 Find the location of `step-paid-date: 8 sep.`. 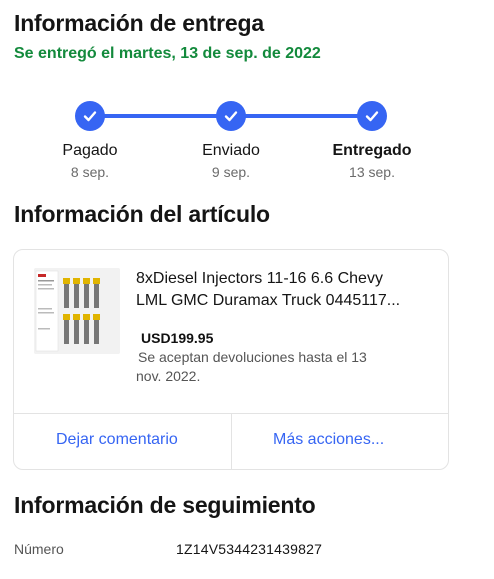

step-paid-date: 8 sep. is located at coordinates (90, 172).